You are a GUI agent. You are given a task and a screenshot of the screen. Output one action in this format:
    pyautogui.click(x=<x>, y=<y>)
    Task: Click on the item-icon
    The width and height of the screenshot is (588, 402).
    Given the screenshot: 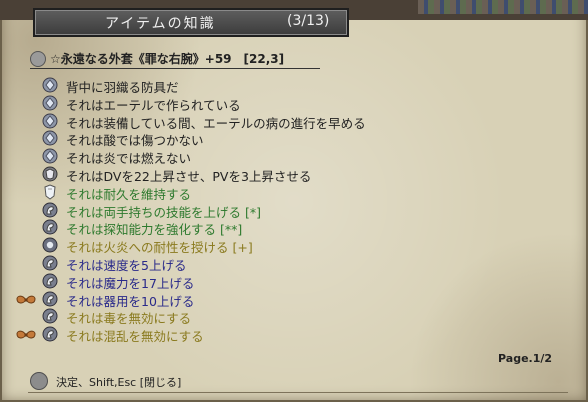 What is the action you would take?
    pyautogui.click(x=38, y=59)
    